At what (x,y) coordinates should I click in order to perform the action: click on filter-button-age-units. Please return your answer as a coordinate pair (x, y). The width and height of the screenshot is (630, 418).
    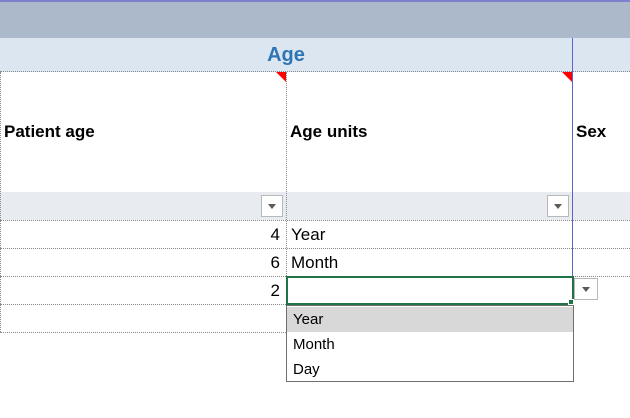
    Looking at the image, I should click on (558, 206).